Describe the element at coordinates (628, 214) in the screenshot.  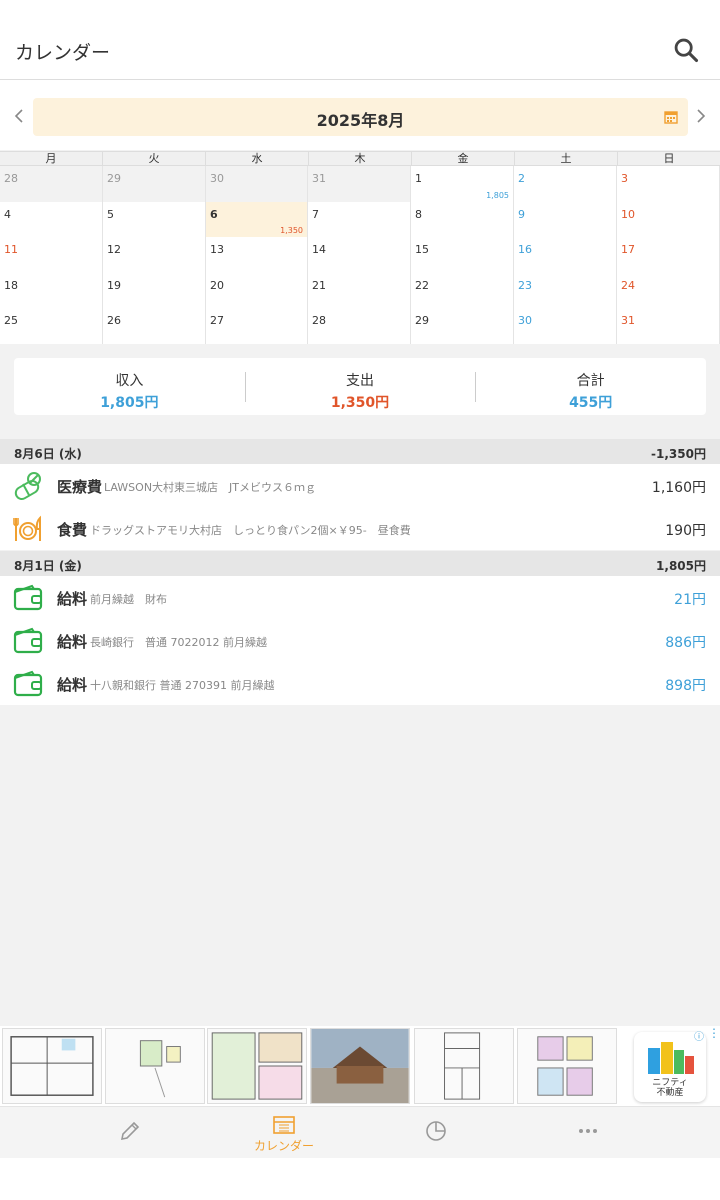
I see `calendar-day-number: 10` at that location.